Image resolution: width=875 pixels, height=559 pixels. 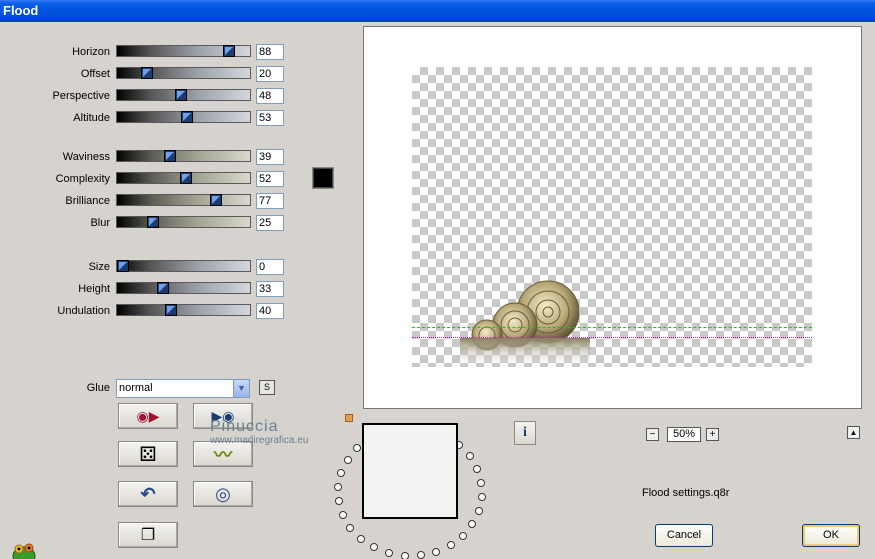 What do you see at coordinates (81, 96) in the screenshot?
I see `slider-label: Perspective` at bounding box center [81, 96].